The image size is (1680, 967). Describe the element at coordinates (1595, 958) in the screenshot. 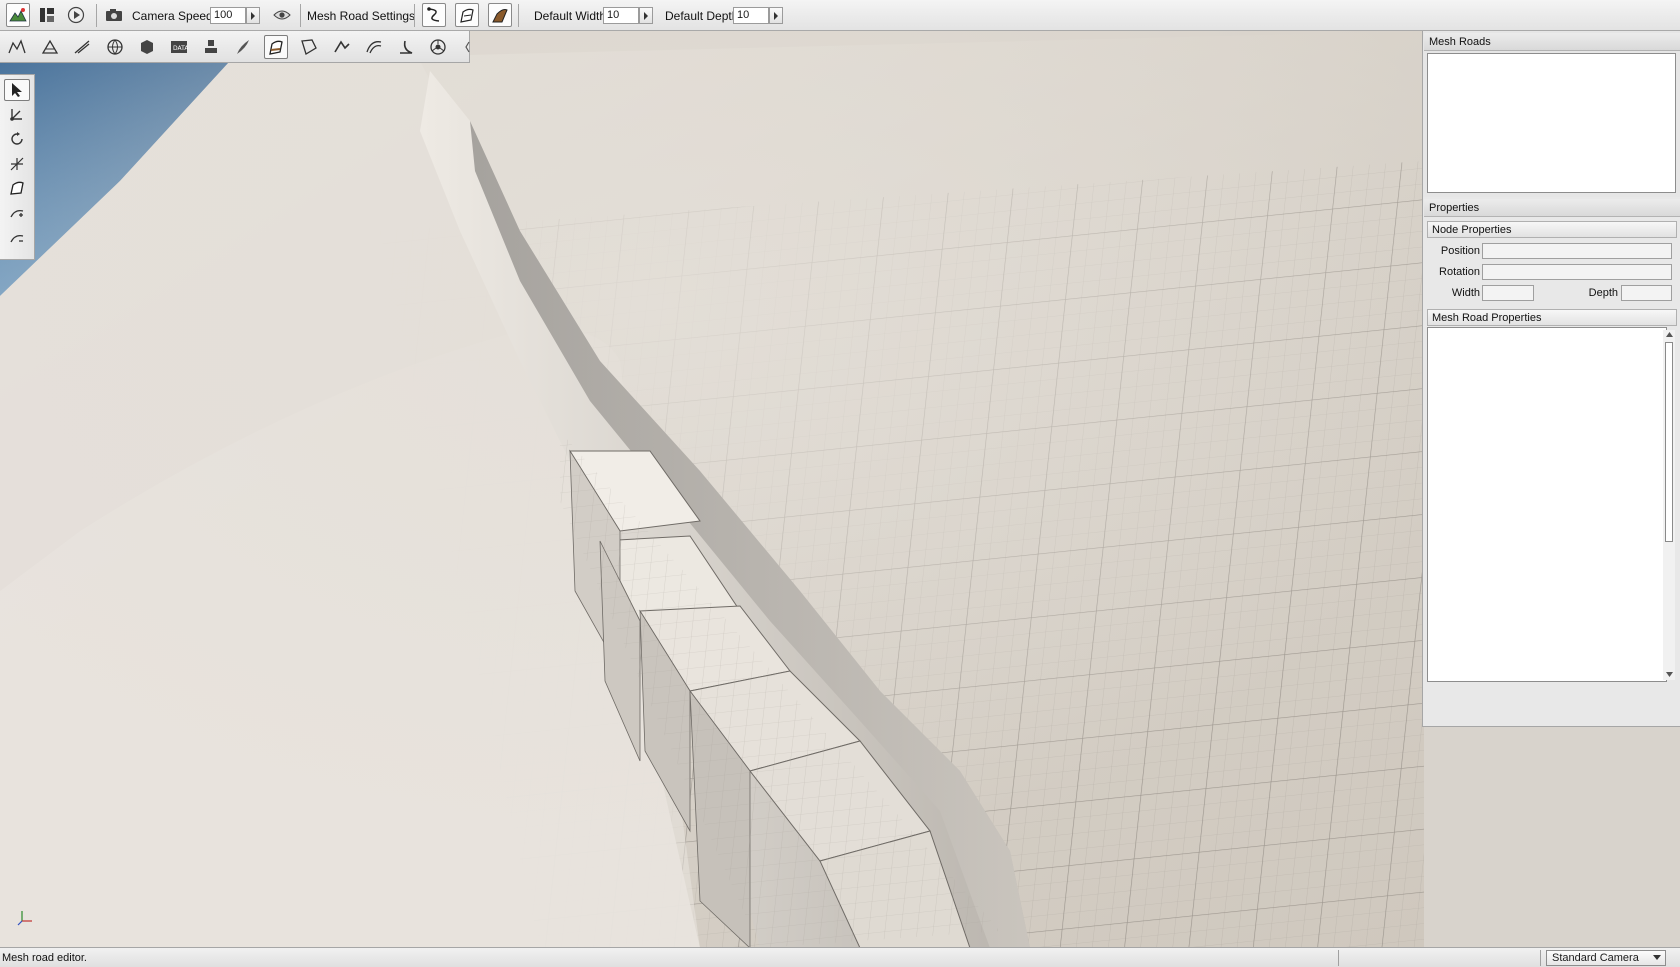

I see `camera-mode-value: Standard Camera` at that location.